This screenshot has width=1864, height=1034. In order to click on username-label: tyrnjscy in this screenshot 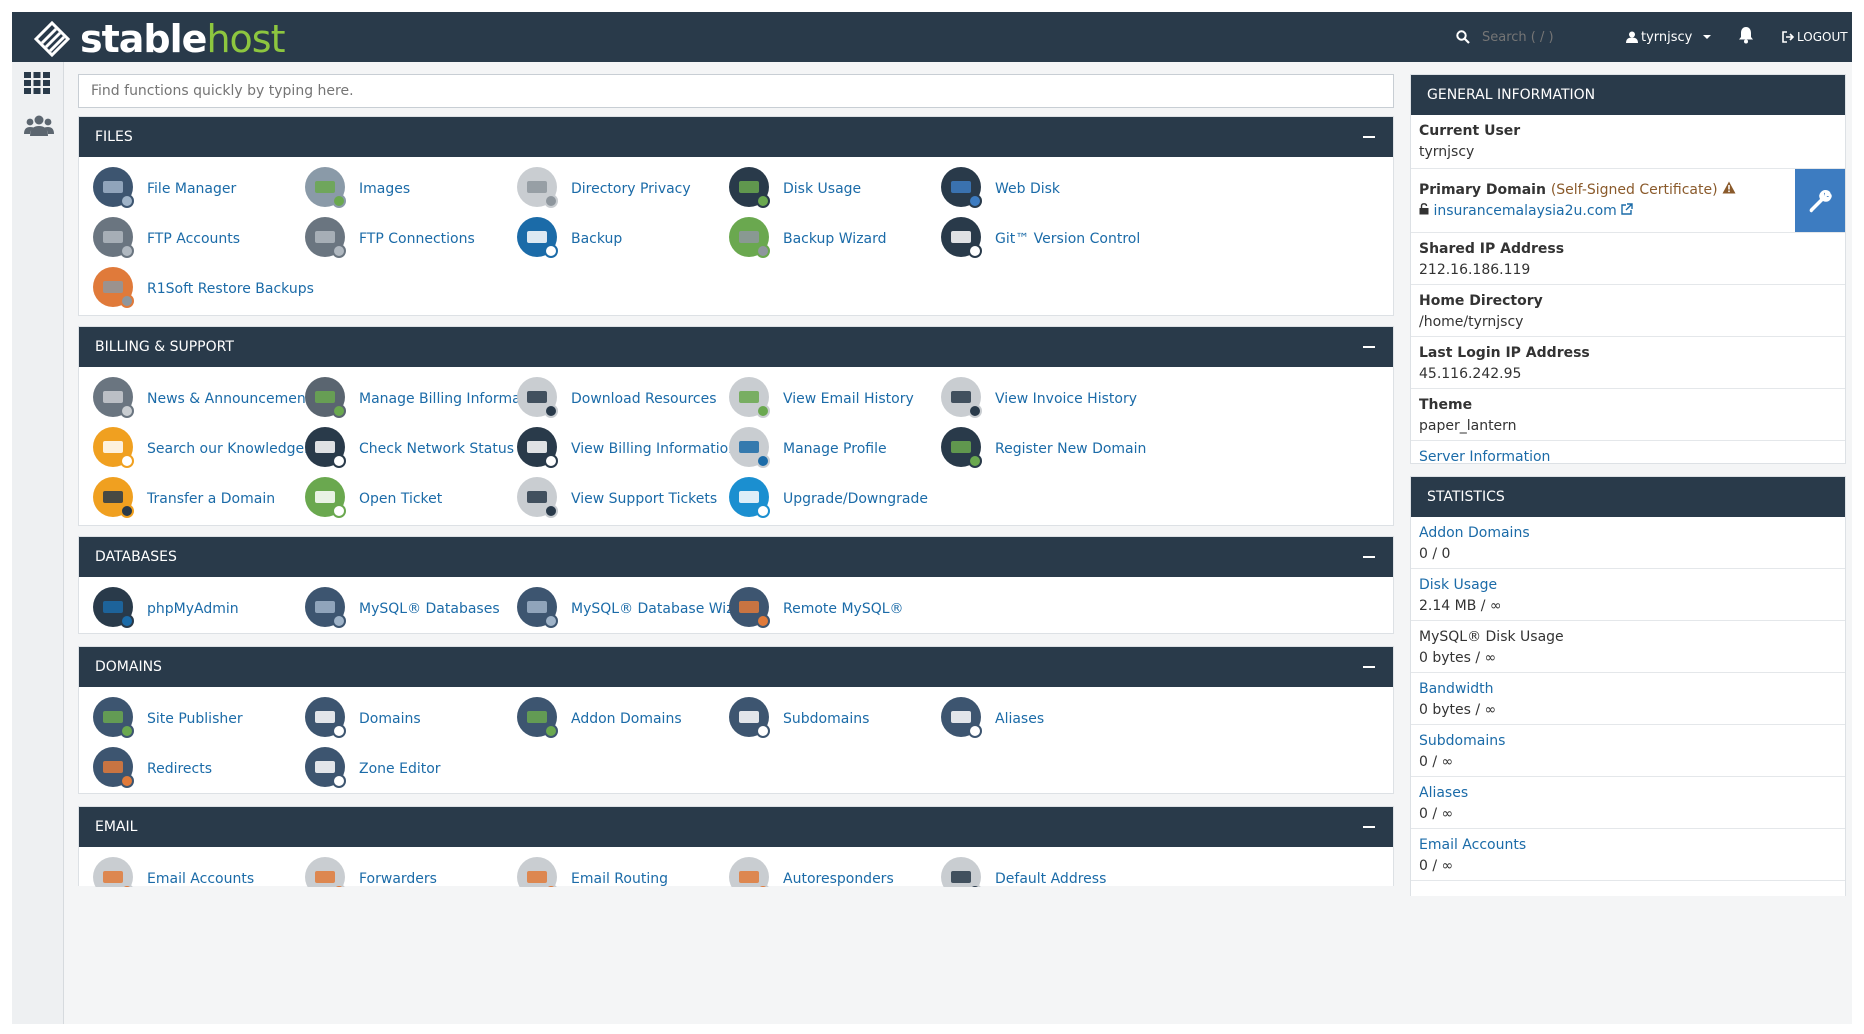, I will do `click(1667, 37)`.